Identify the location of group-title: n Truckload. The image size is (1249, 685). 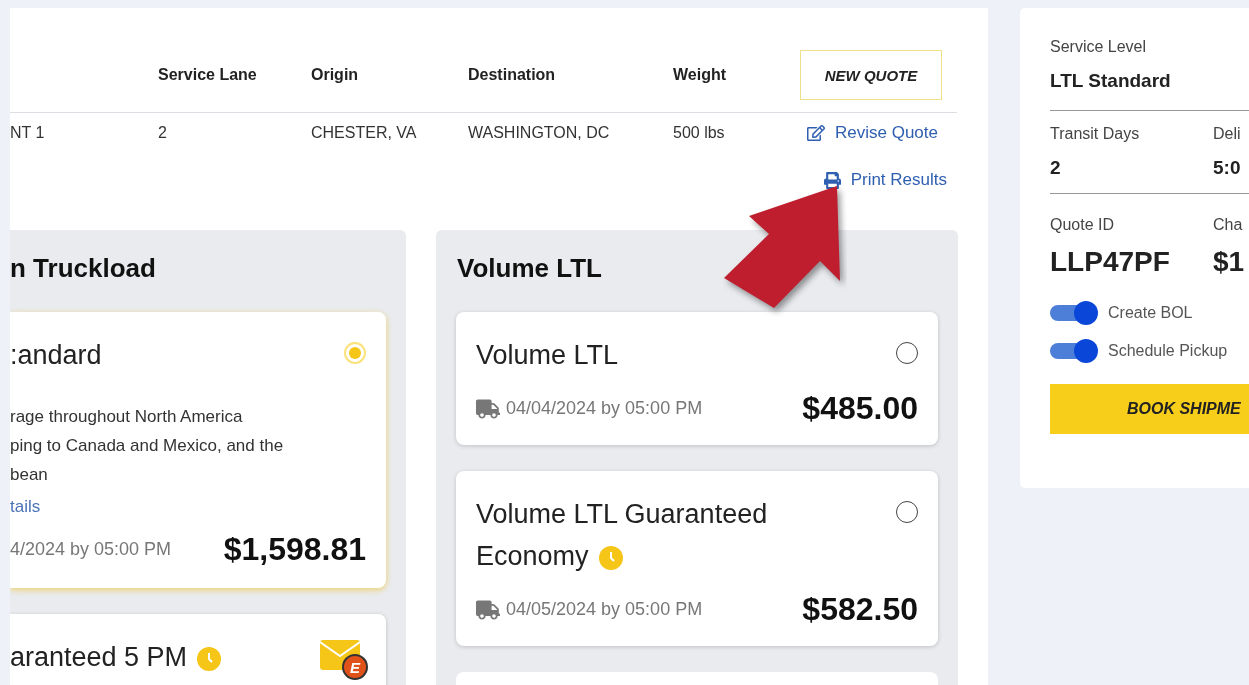
(83, 268).